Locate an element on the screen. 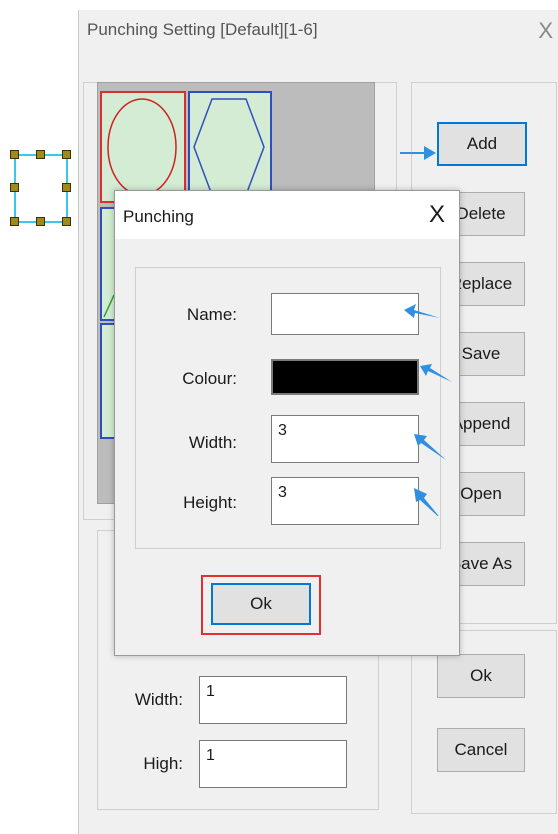 This screenshot has width=558, height=834. height-input: 3 is located at coordinates (345, 501).